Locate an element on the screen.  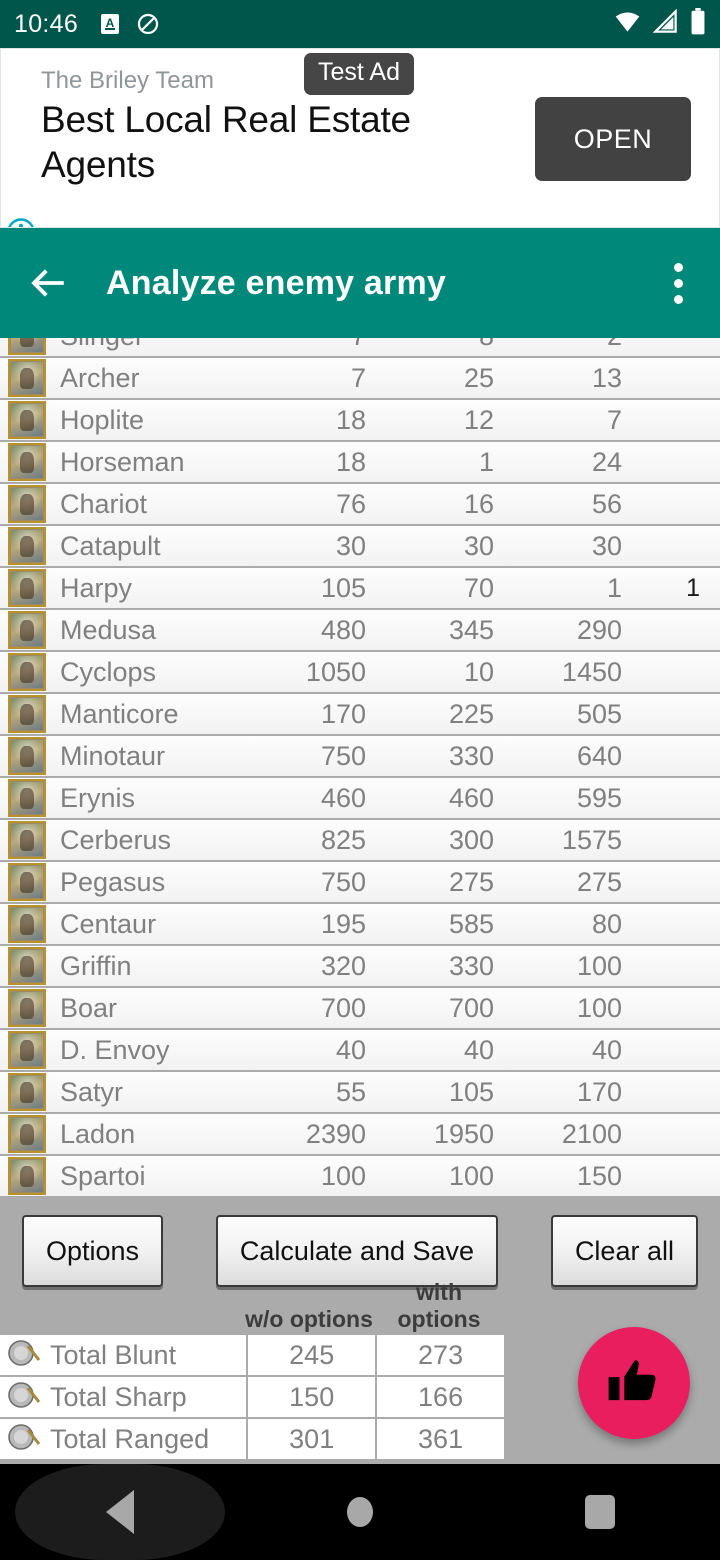
unit-blunt-value: 76 is located at coordinates (350, 503).